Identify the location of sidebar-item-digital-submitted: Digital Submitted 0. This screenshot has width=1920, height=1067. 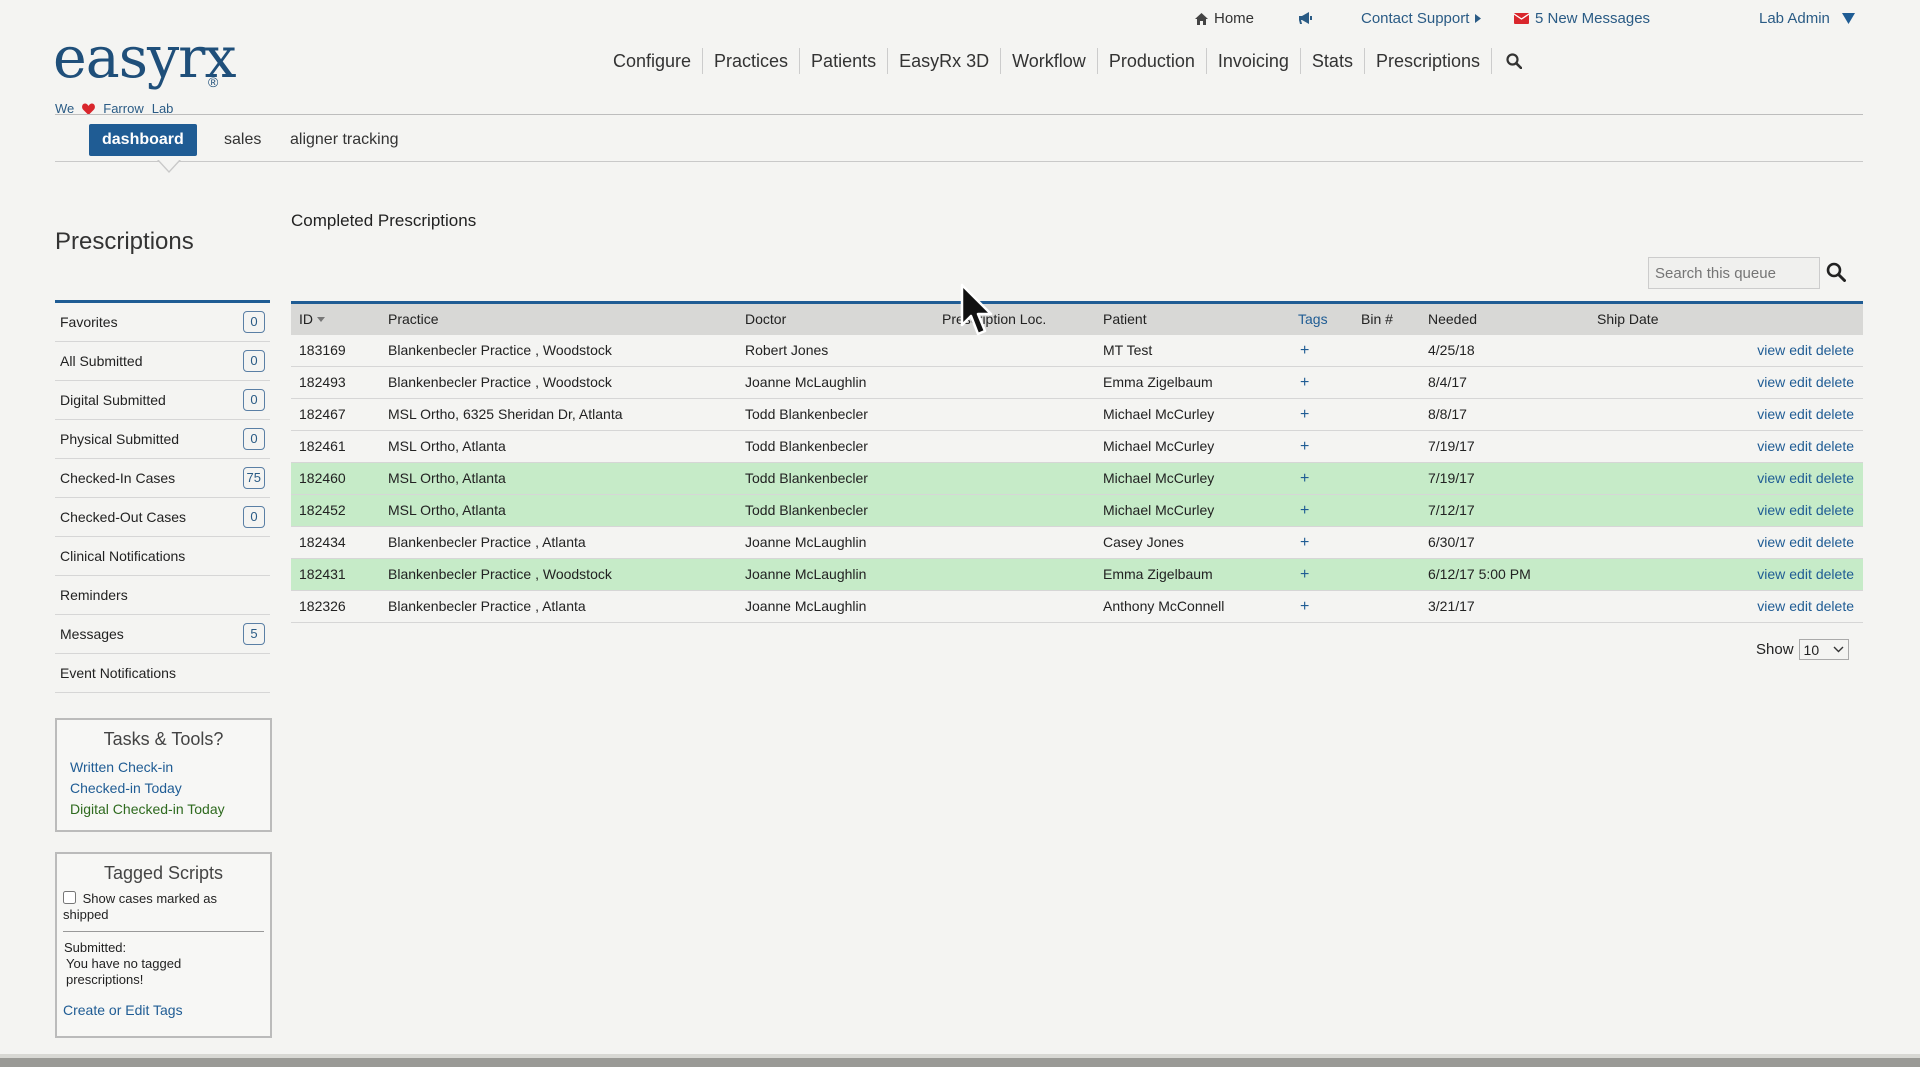
(162, 400).